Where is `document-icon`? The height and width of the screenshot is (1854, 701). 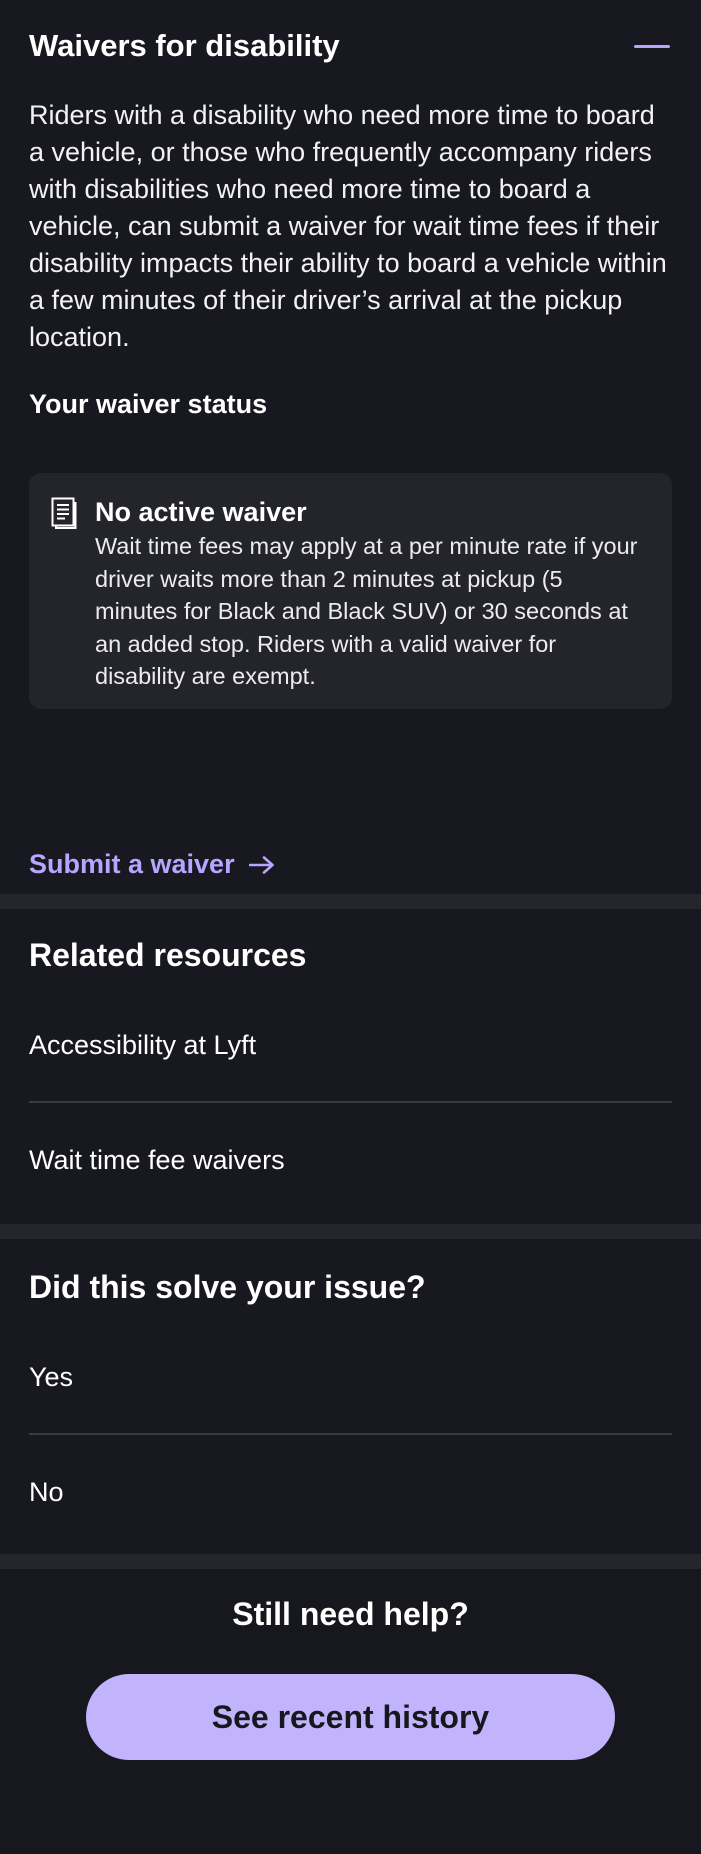
document-icon is located at coordinates (64, 513).